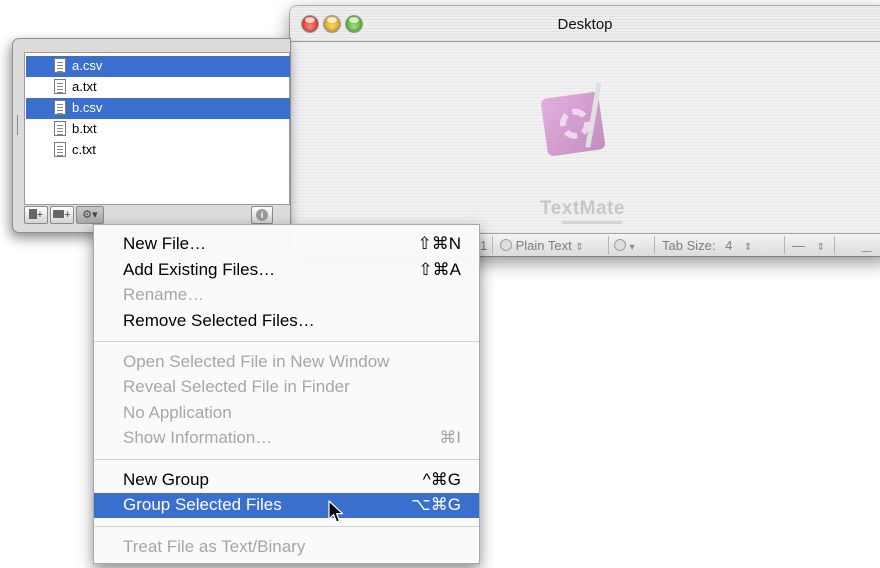 This screenshot has height=568, width=880. I want to click on menu-item-shortcut: ^⌘G, so click(441, 479).